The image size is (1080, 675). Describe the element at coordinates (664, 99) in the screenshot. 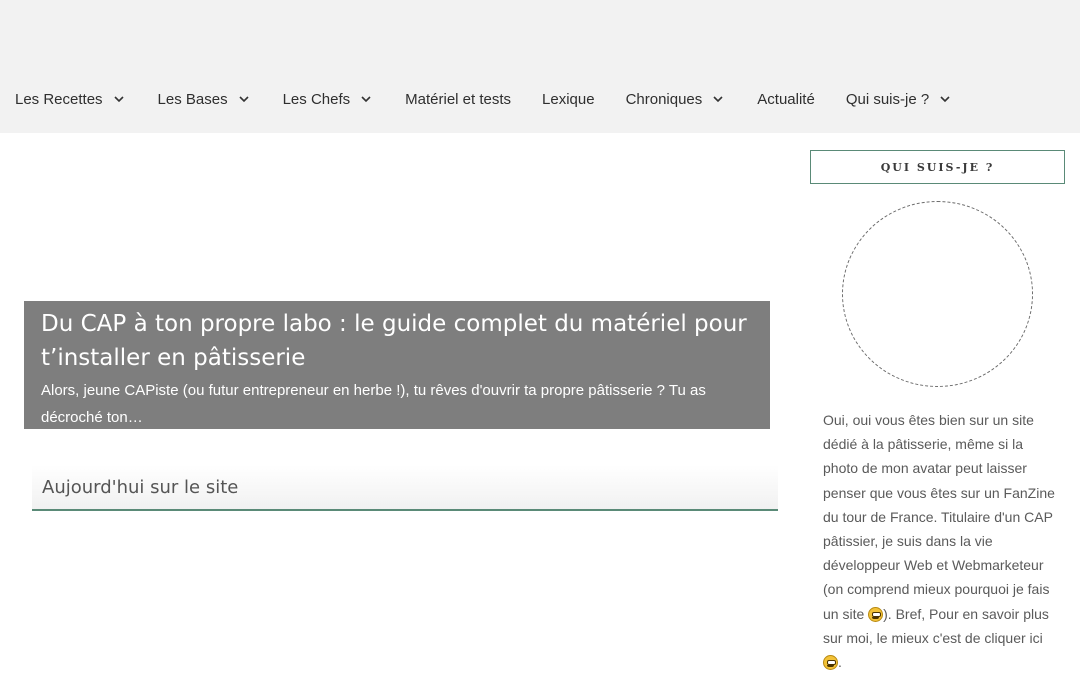

I see `nav-item-label: Chroniques` at that location.